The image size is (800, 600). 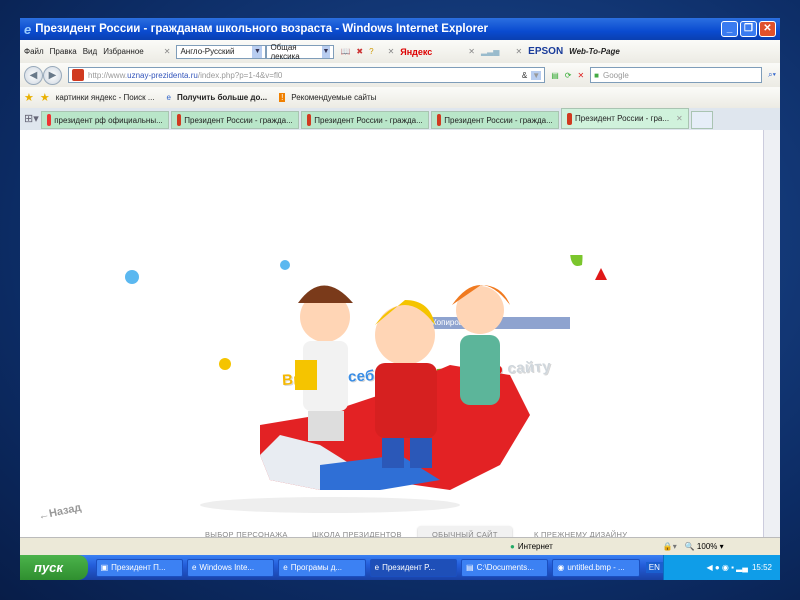 I want to click on globe-icon: ●, so click(x=512, y=546).